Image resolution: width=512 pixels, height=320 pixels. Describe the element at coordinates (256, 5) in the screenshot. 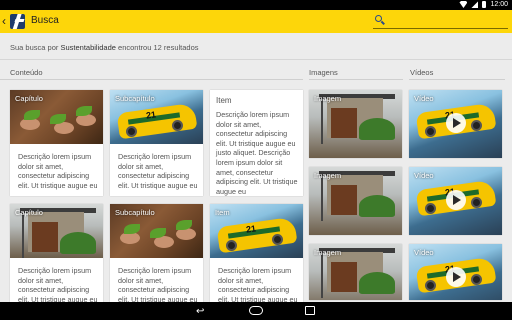

I see `status-bar: 12:00` at that location.